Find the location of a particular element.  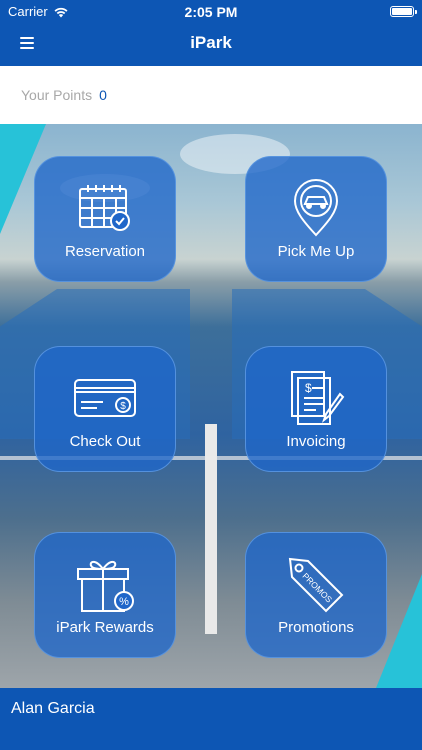

status-bar: Carrier 2:05 PM is located at coordinates (211, 11).